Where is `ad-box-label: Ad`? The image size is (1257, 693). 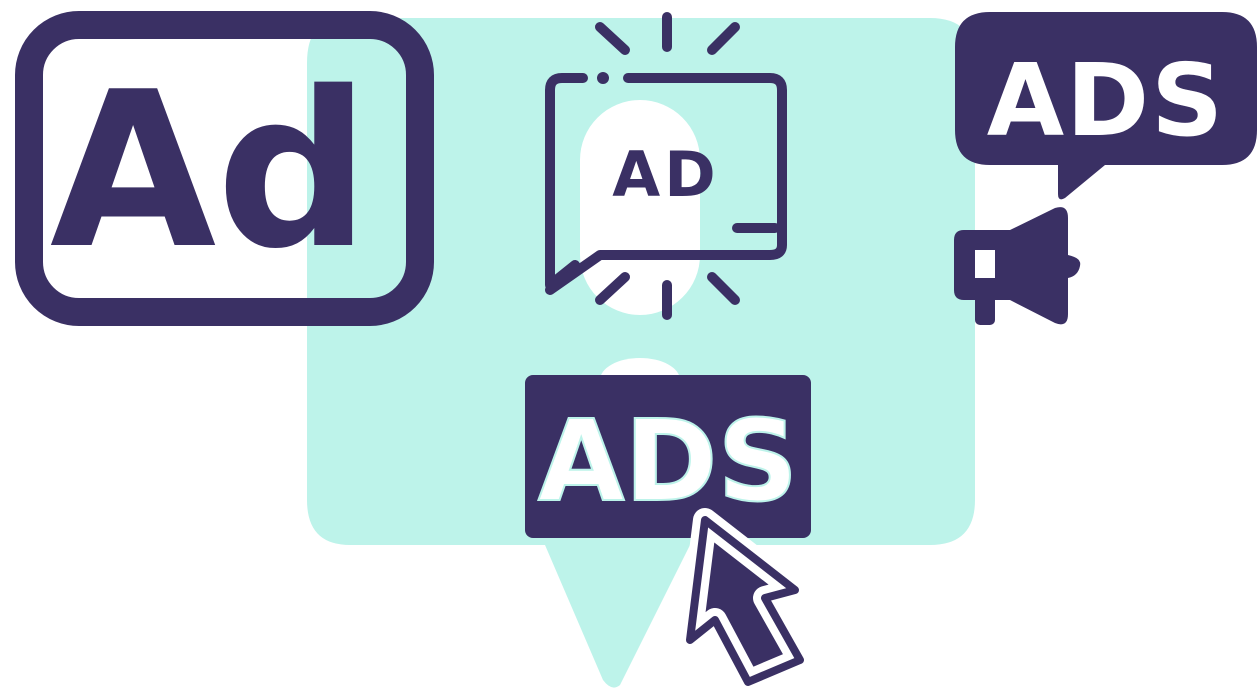 ad-box-label: Ad is located at coordinates (210, 170).